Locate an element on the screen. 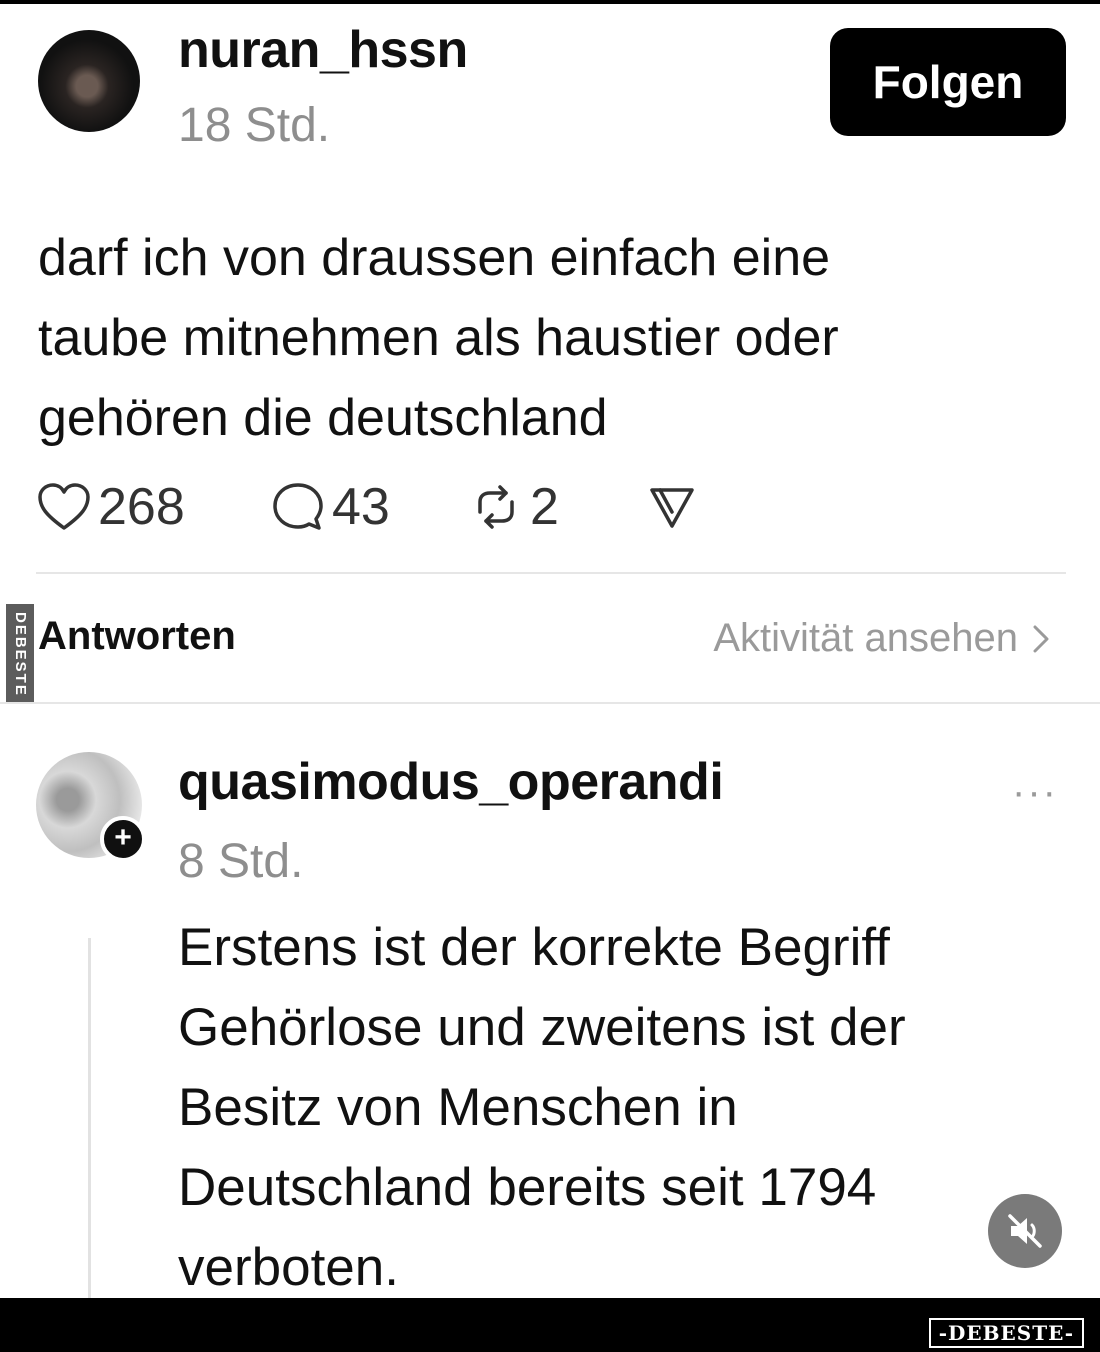  thread-line is located at coordinates (89, 1118).